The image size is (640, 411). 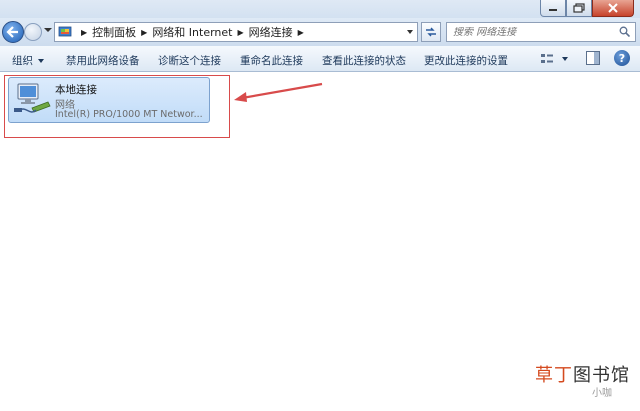 I want to click on breadcrumb: 控制面板 ▶ 网络和 Internet ▶ 网络连接 ▶, so click(x=200, y=32).